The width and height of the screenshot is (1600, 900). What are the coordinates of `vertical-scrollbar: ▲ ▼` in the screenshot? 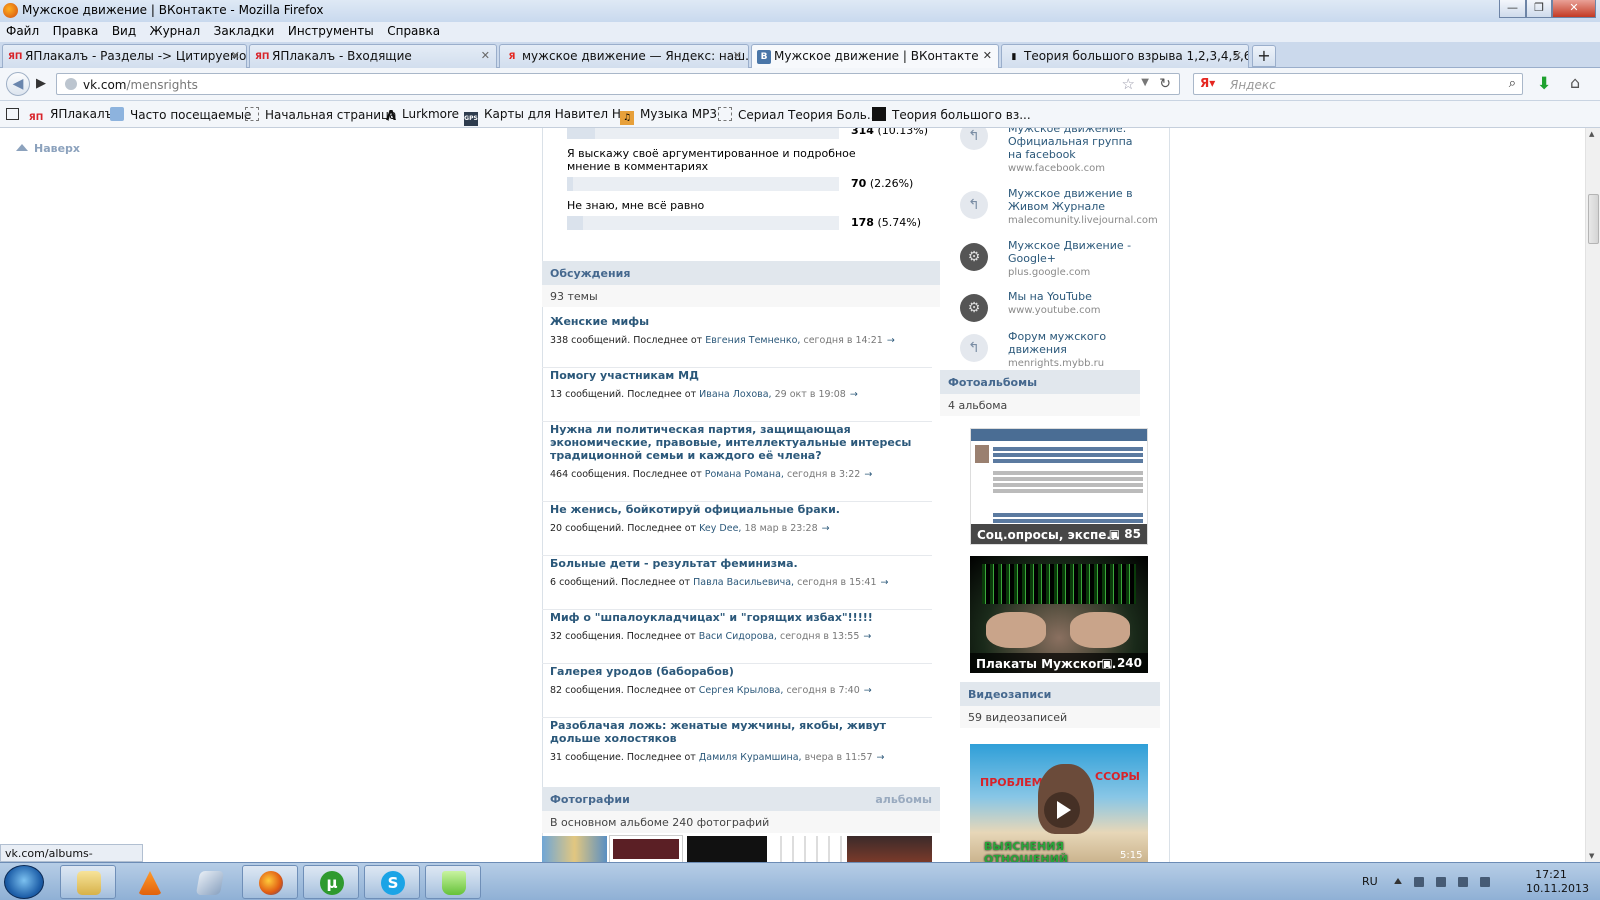 It's located at (1592, 495).